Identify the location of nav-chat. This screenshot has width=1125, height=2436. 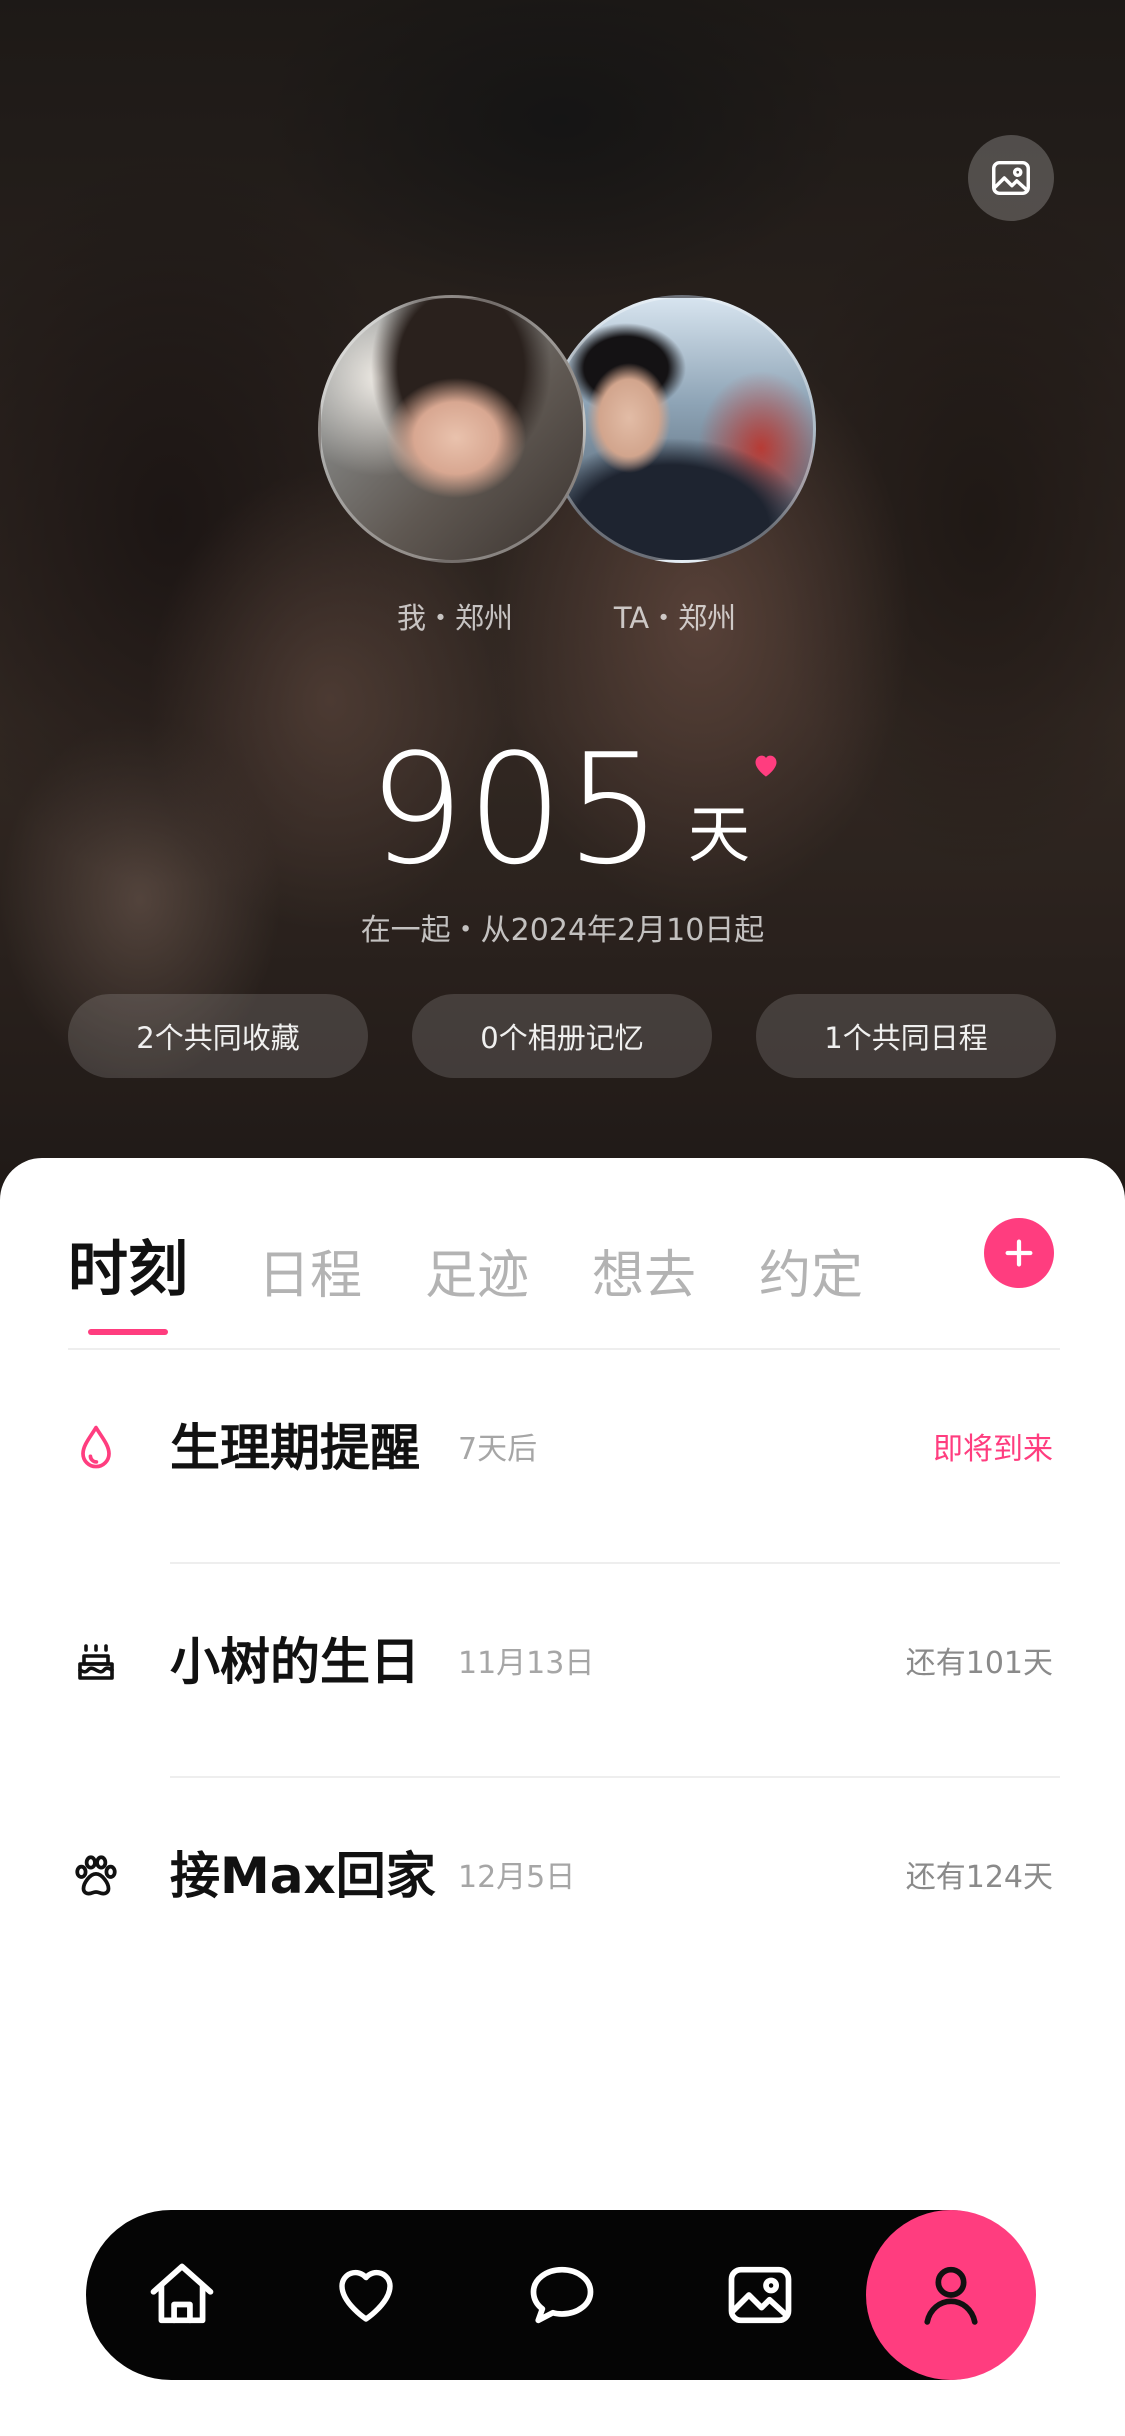
(562, 2295).